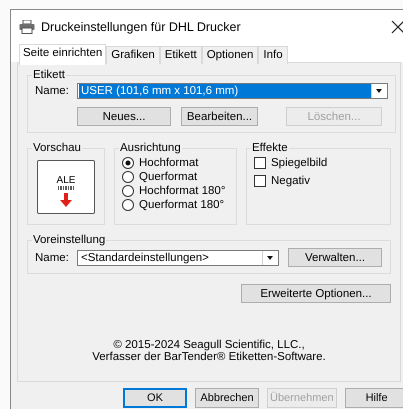  Describe the element at coordinates (299, 163) in the screenshot. I see `checkbox-label: Spiegelbild` at that location.